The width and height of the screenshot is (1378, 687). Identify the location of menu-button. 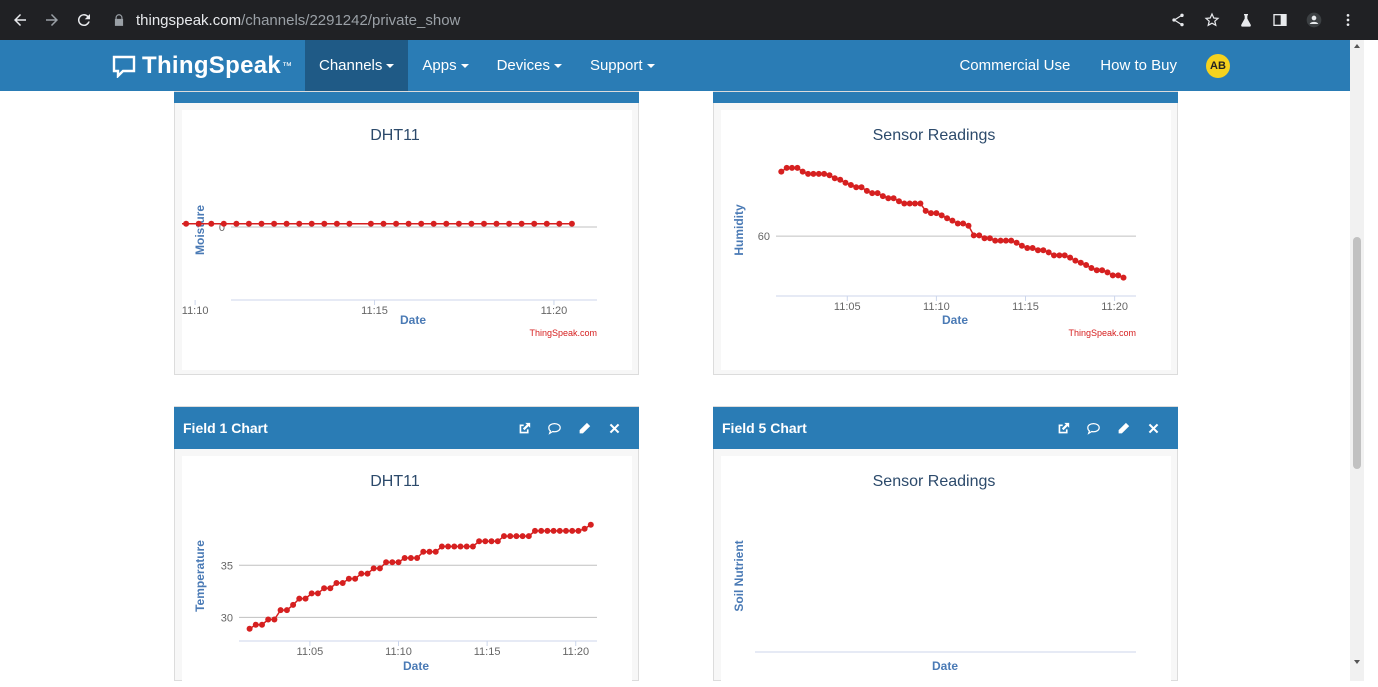
(1348, 20).